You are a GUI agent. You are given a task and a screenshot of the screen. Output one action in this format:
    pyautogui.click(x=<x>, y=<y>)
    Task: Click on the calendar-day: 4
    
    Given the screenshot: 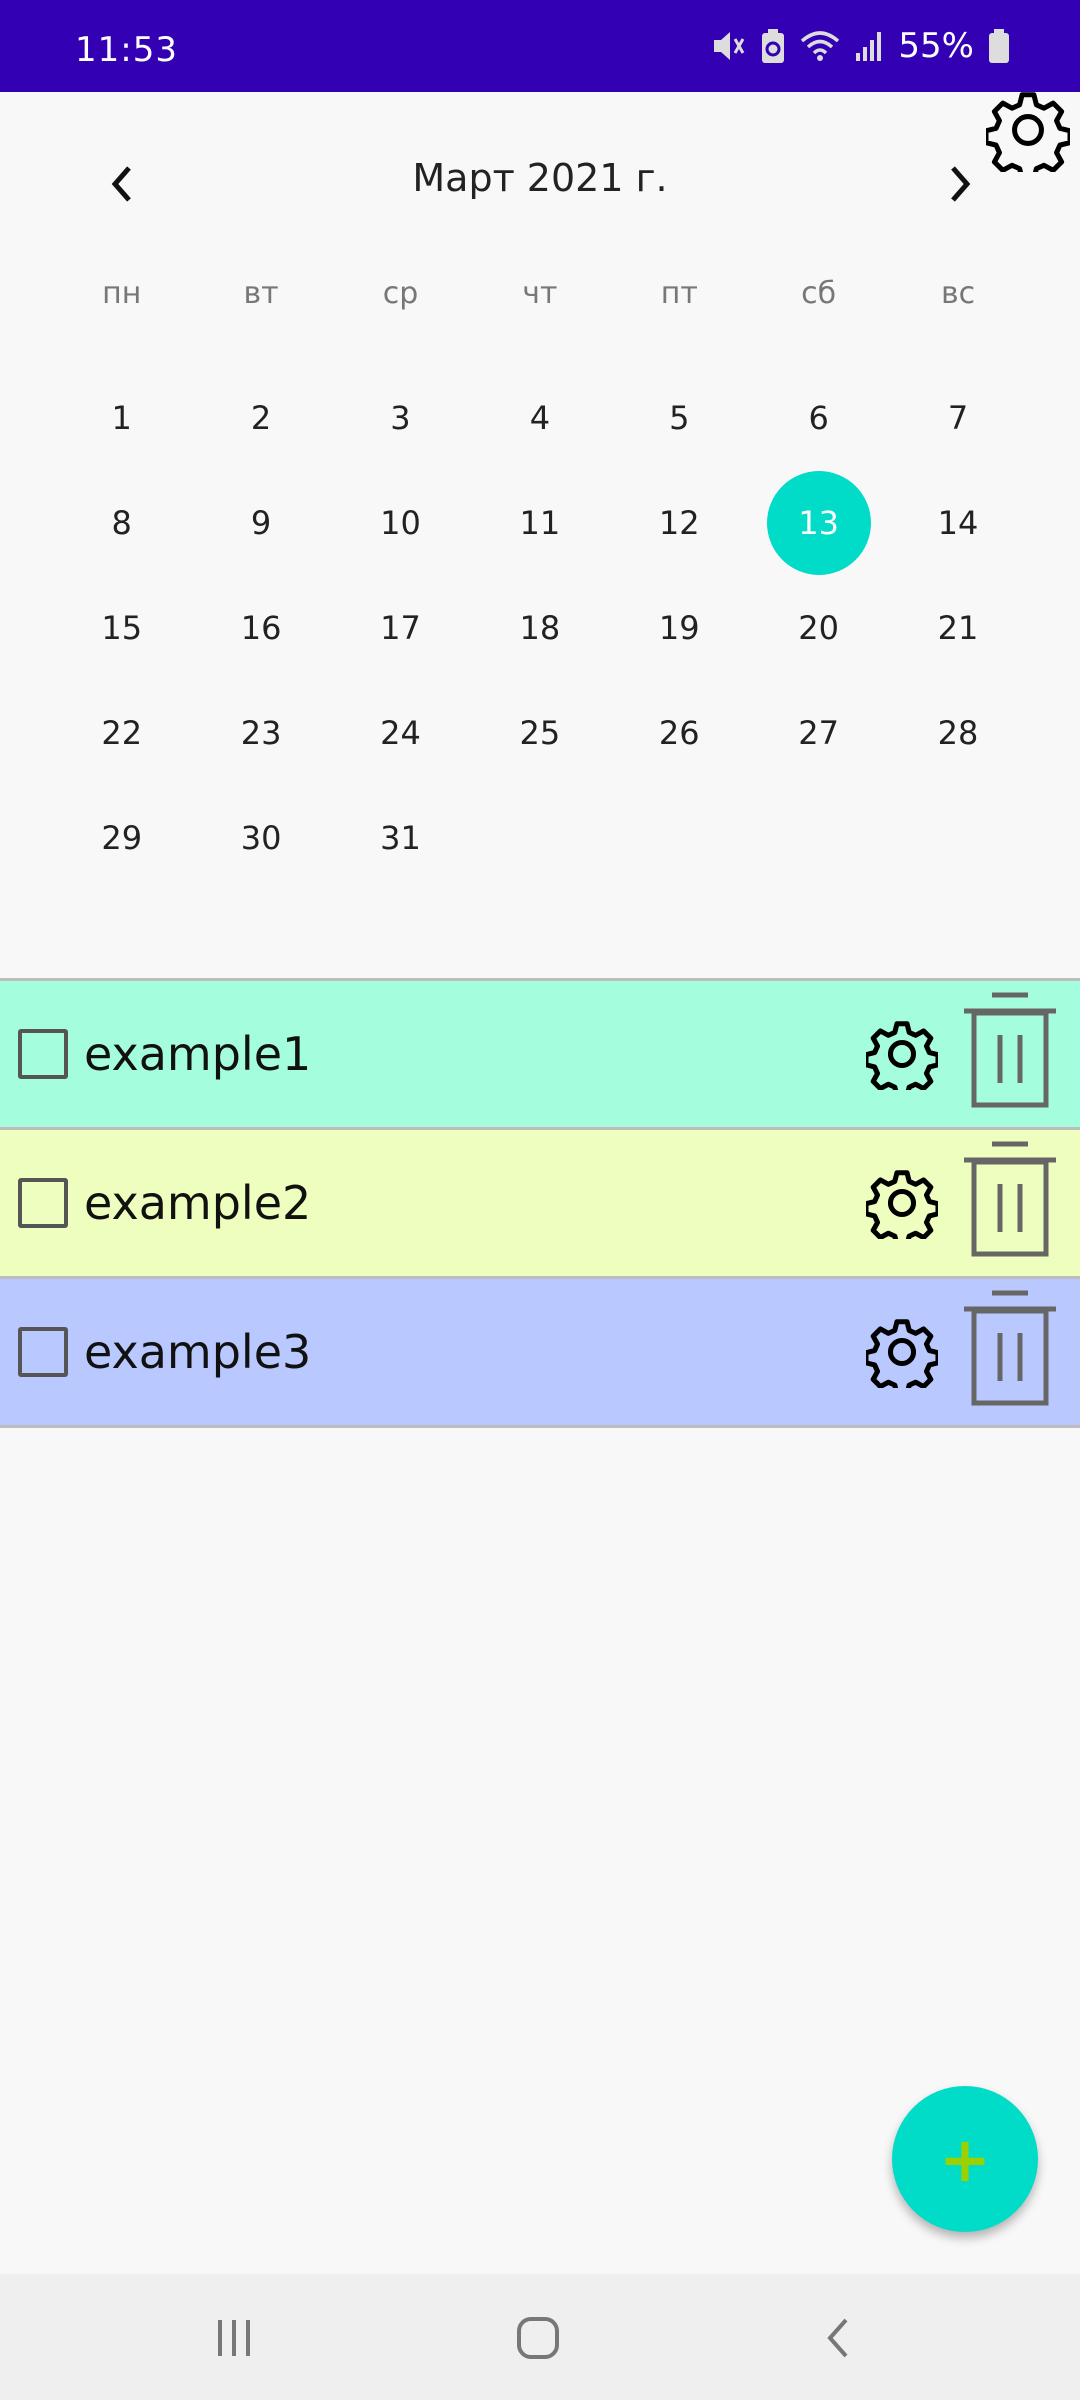 What is the action you would take?
    pyautogui.click(x=539, y=417)
    